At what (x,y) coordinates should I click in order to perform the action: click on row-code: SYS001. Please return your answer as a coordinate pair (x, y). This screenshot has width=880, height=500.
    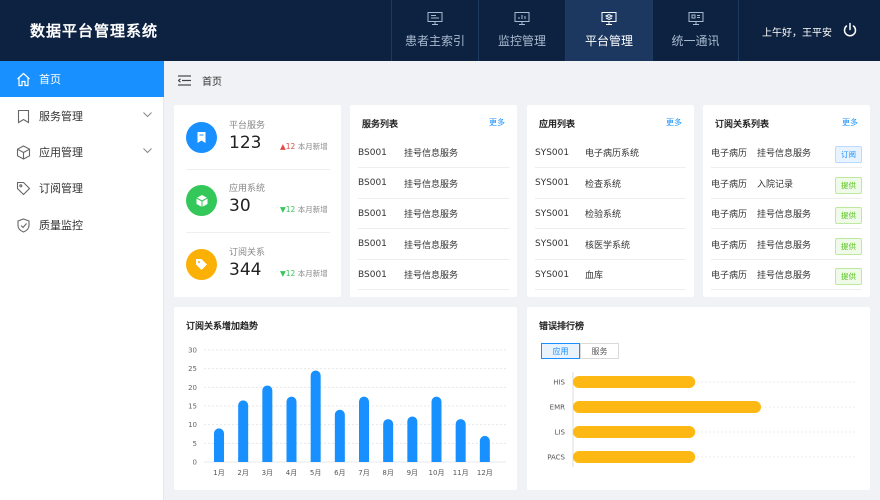
    Looking at the image, I should click on (552, 244).